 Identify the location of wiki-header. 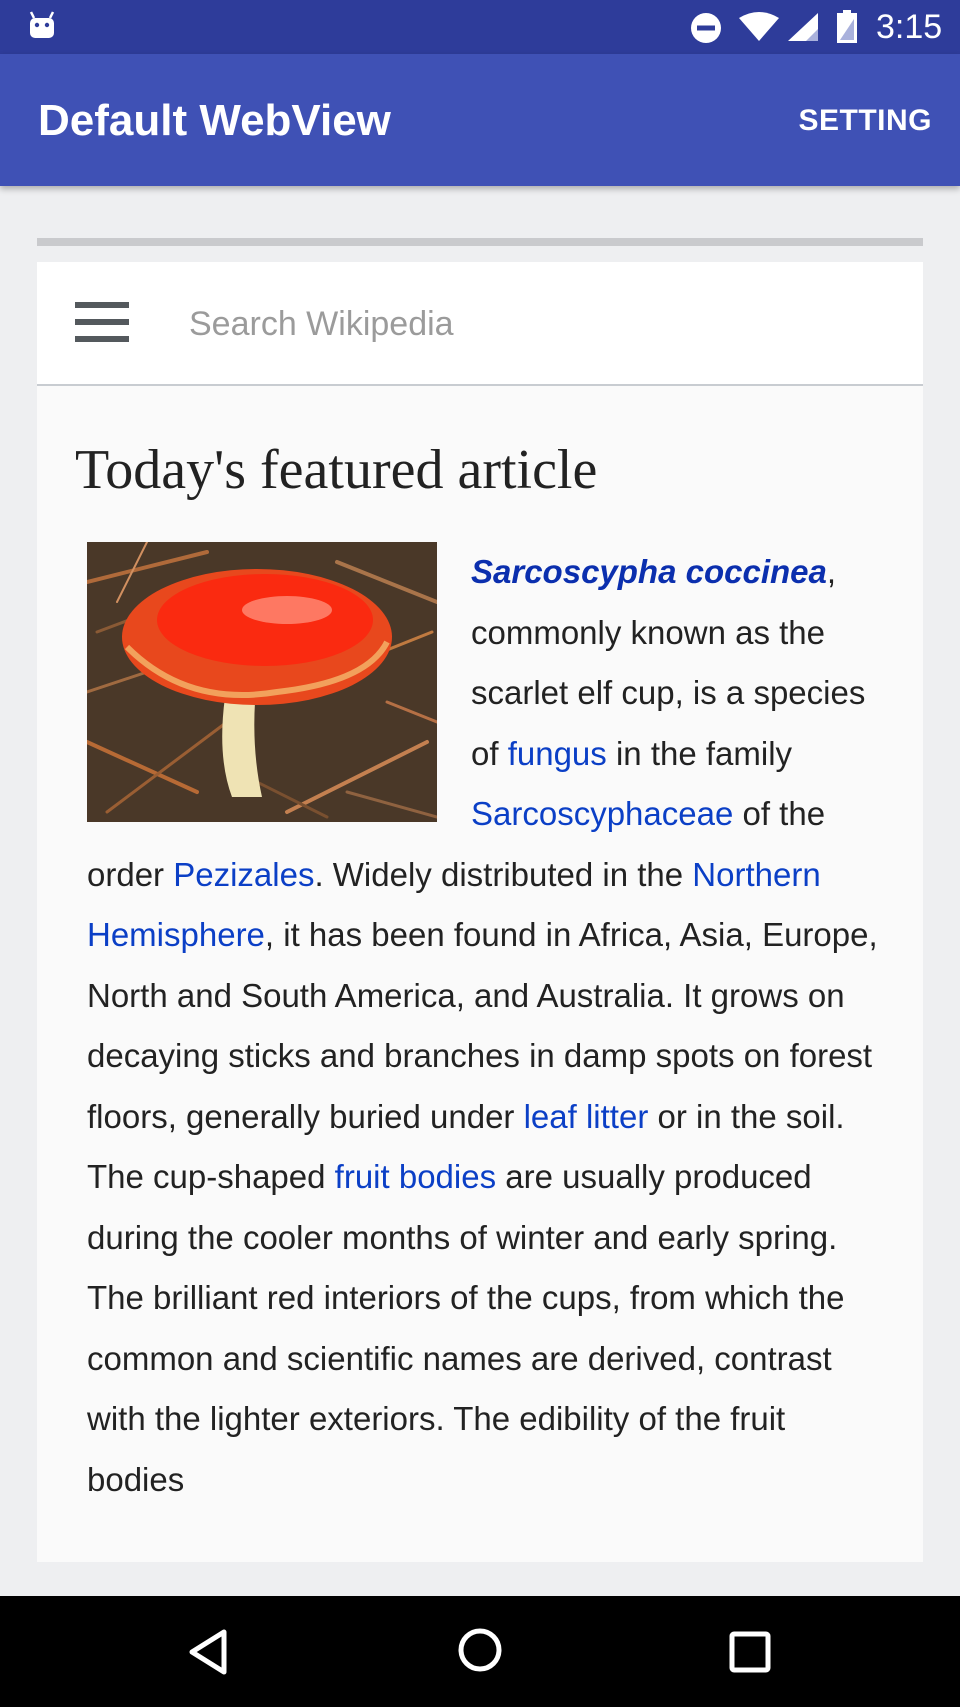
(480, 324).